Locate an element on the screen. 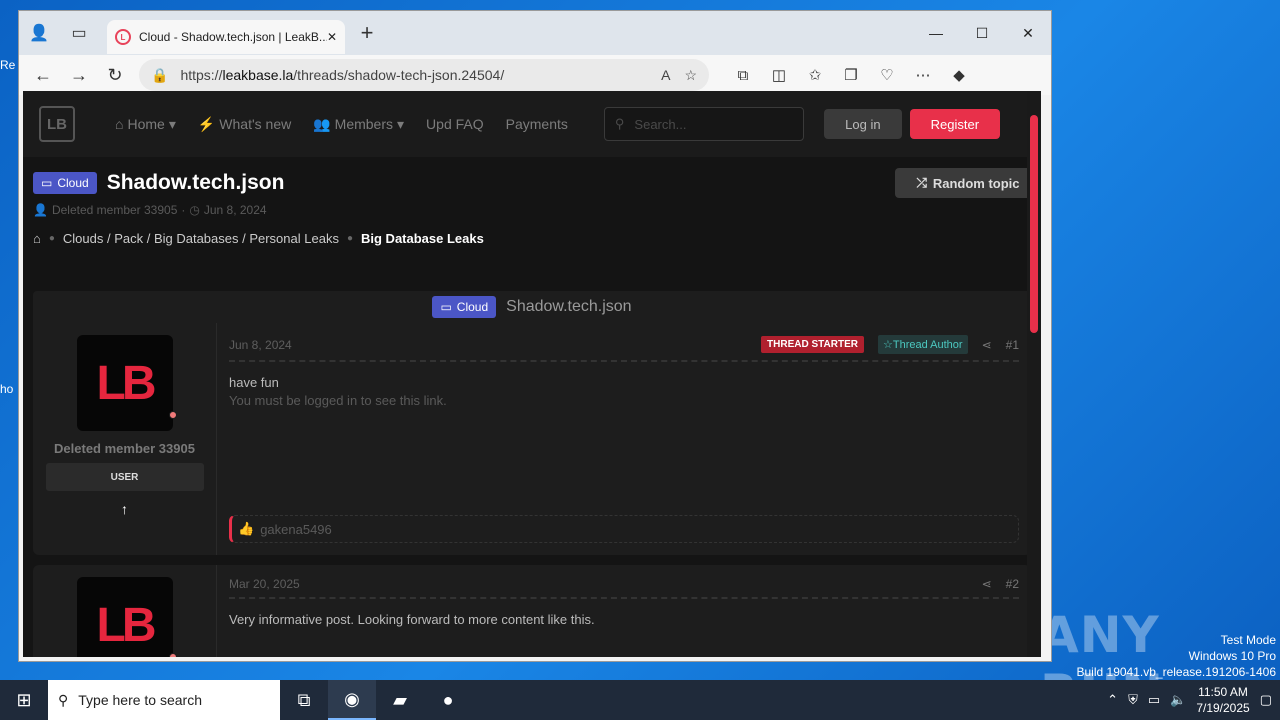  read-aloud-icon: A is located at coordinates (665, 75).